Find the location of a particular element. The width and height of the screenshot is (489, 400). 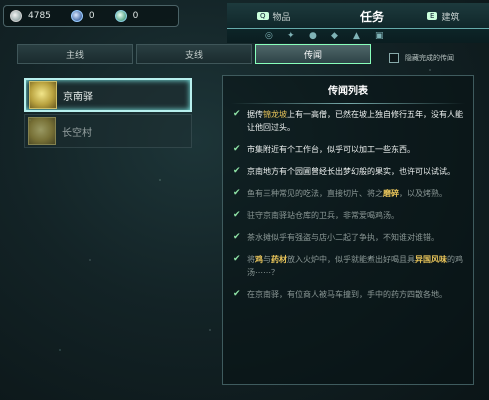

tab-side-quests: 支线 is located at coordinates (194, 54).